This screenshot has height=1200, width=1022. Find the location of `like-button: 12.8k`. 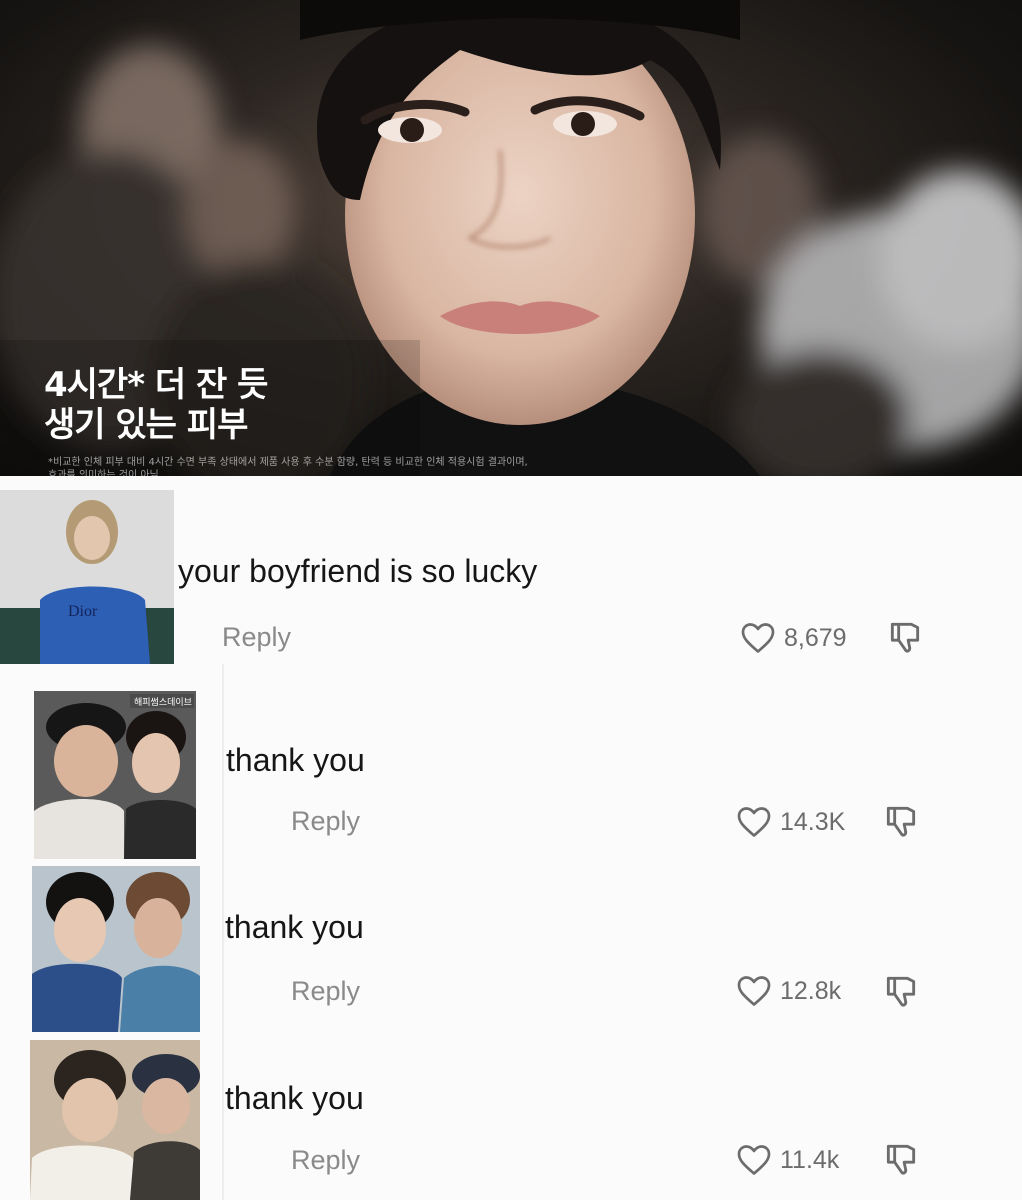

like-button: 12.8k is located at coordinates (788, 991).